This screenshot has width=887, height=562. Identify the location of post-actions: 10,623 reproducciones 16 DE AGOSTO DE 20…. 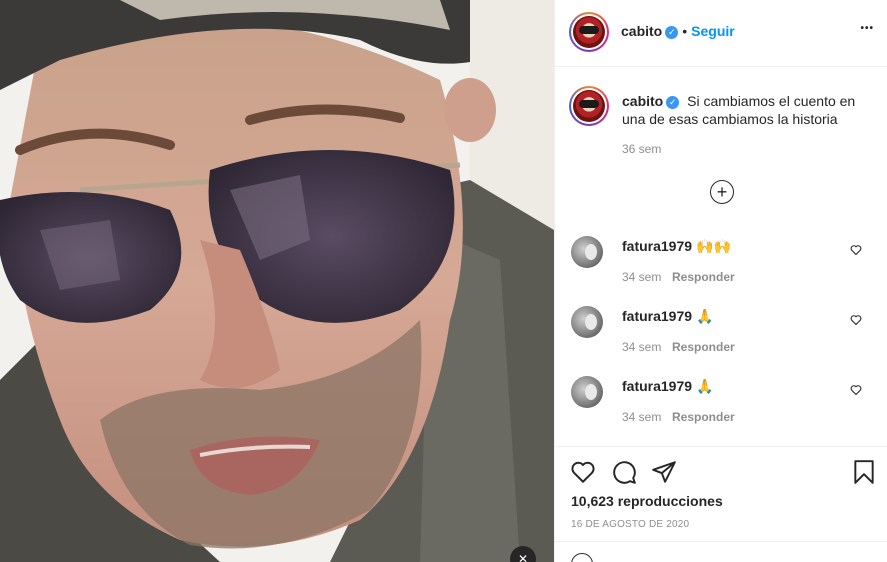
(721, 504).